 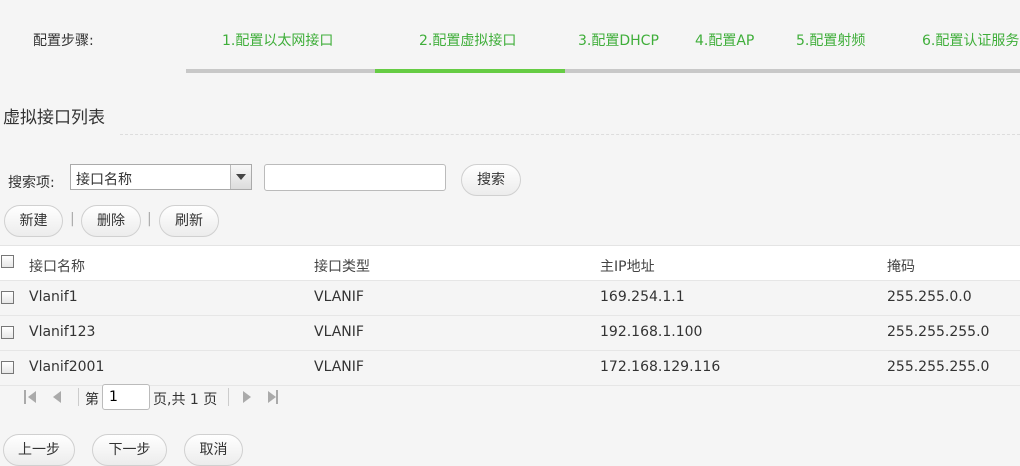 What do you see at coordinates (510, 262) in the screenshot?
I see `table-header: 接口名称 接口类型 主IP地址 掩码` at bounding box center [510, 262].